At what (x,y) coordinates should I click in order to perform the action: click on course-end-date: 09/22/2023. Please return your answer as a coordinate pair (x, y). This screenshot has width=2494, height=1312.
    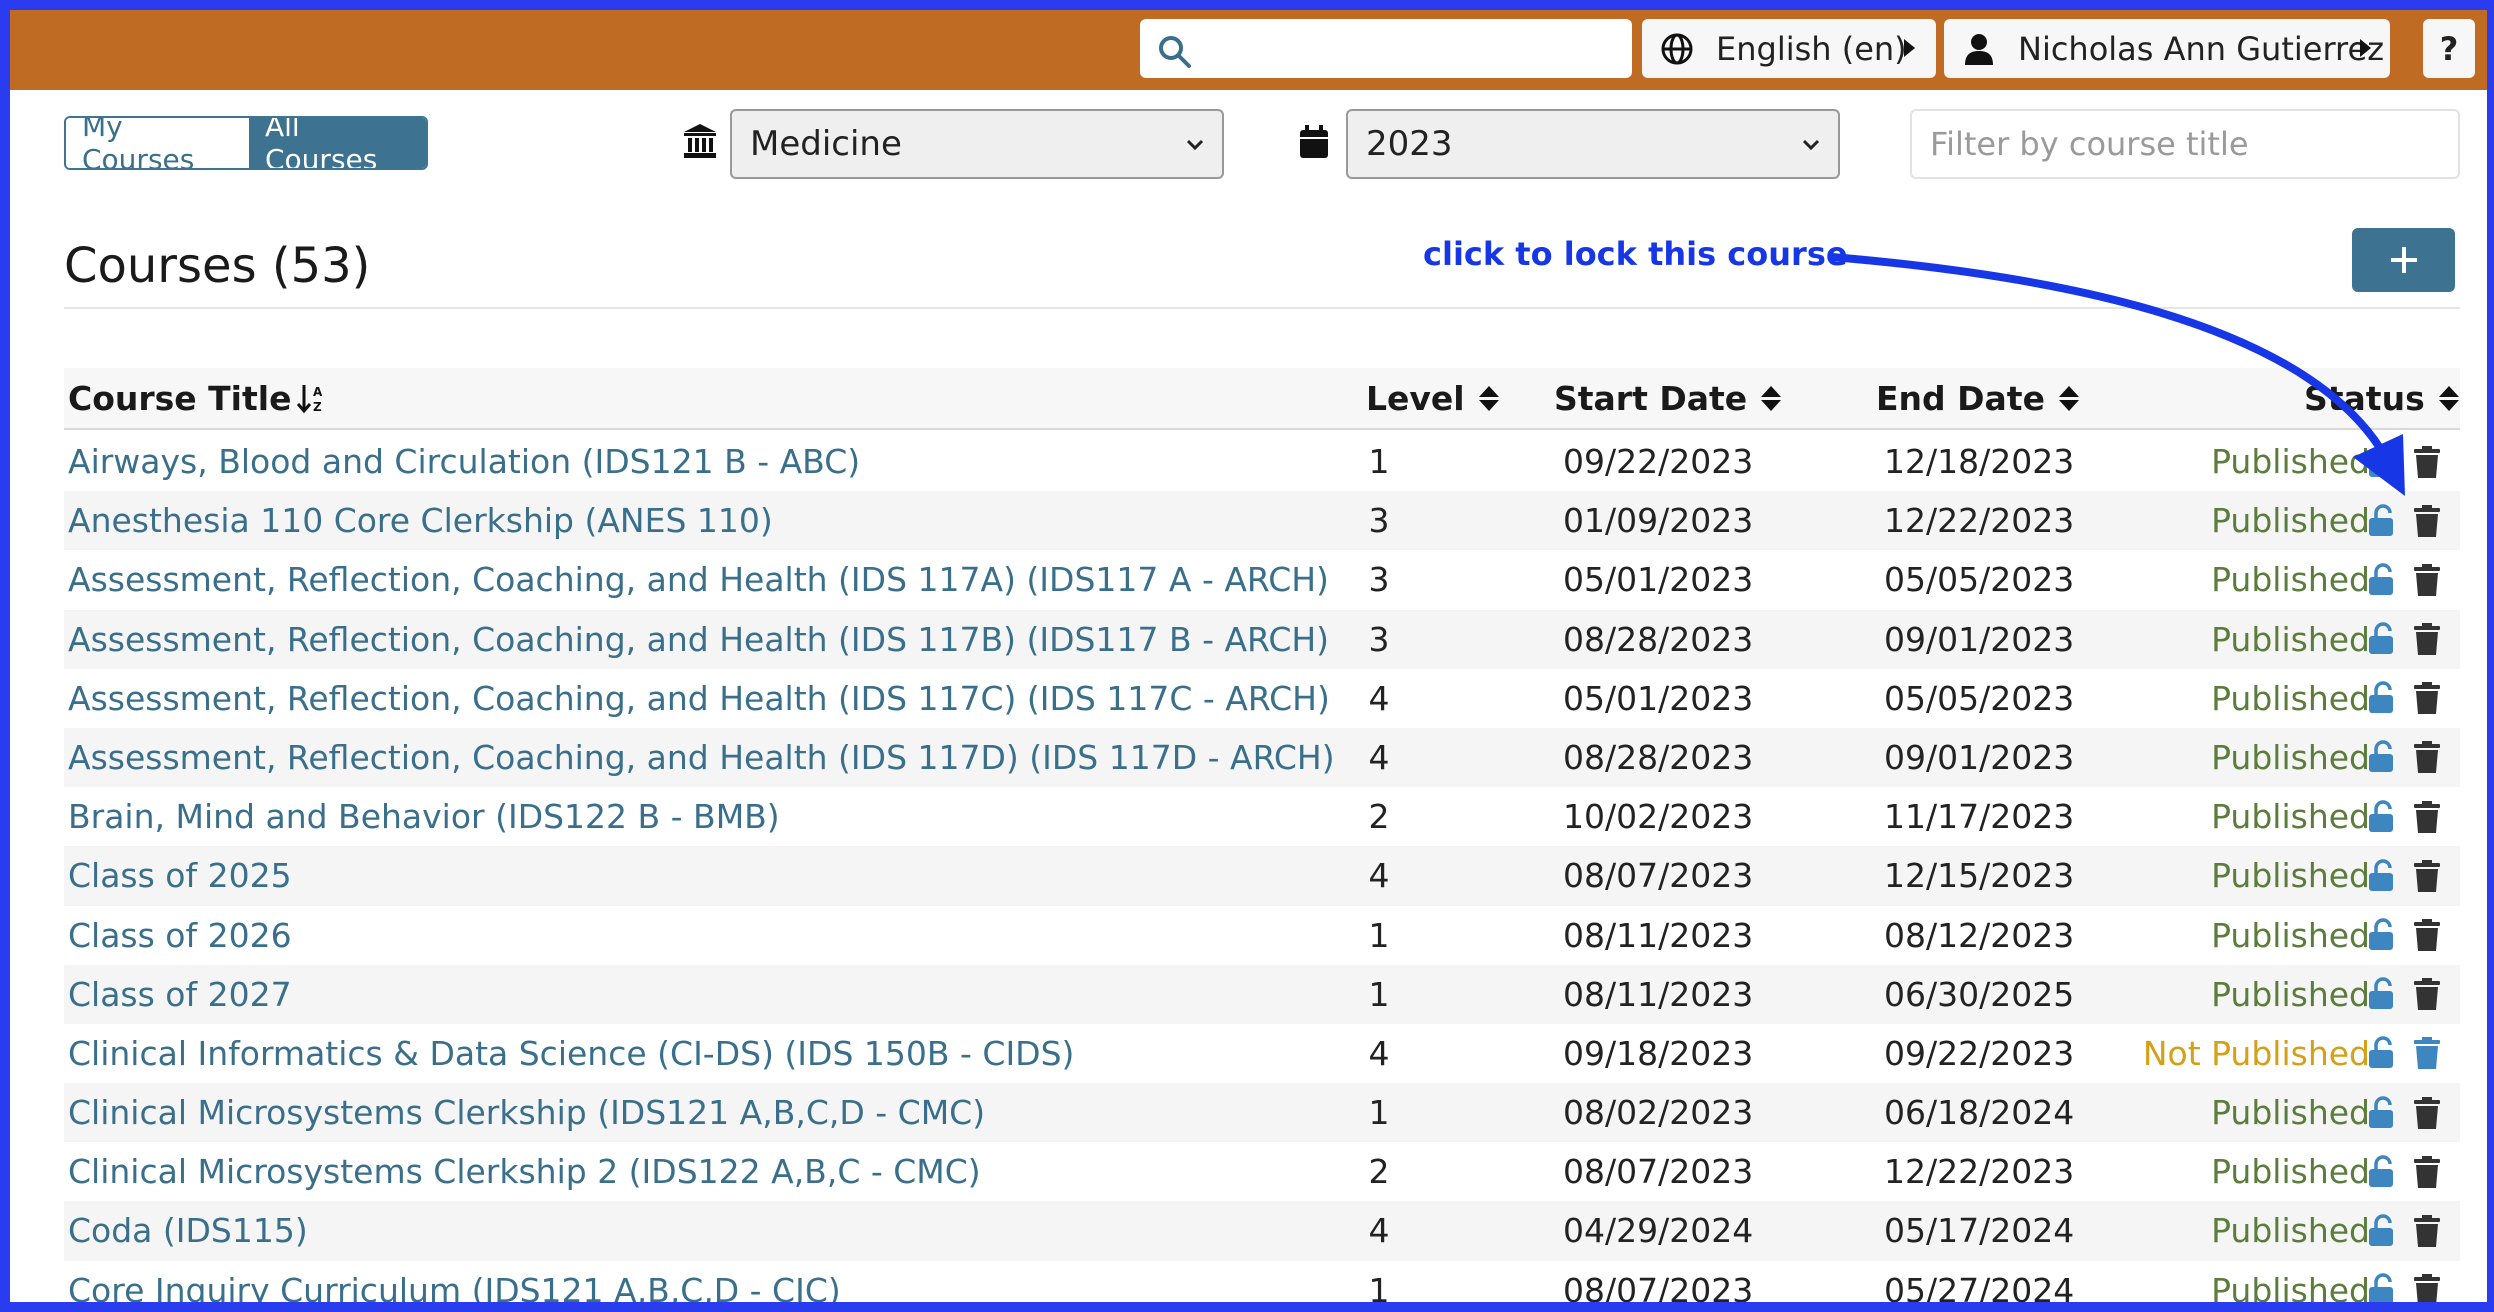
    Looking at the image, I should click on (1979, 1053).